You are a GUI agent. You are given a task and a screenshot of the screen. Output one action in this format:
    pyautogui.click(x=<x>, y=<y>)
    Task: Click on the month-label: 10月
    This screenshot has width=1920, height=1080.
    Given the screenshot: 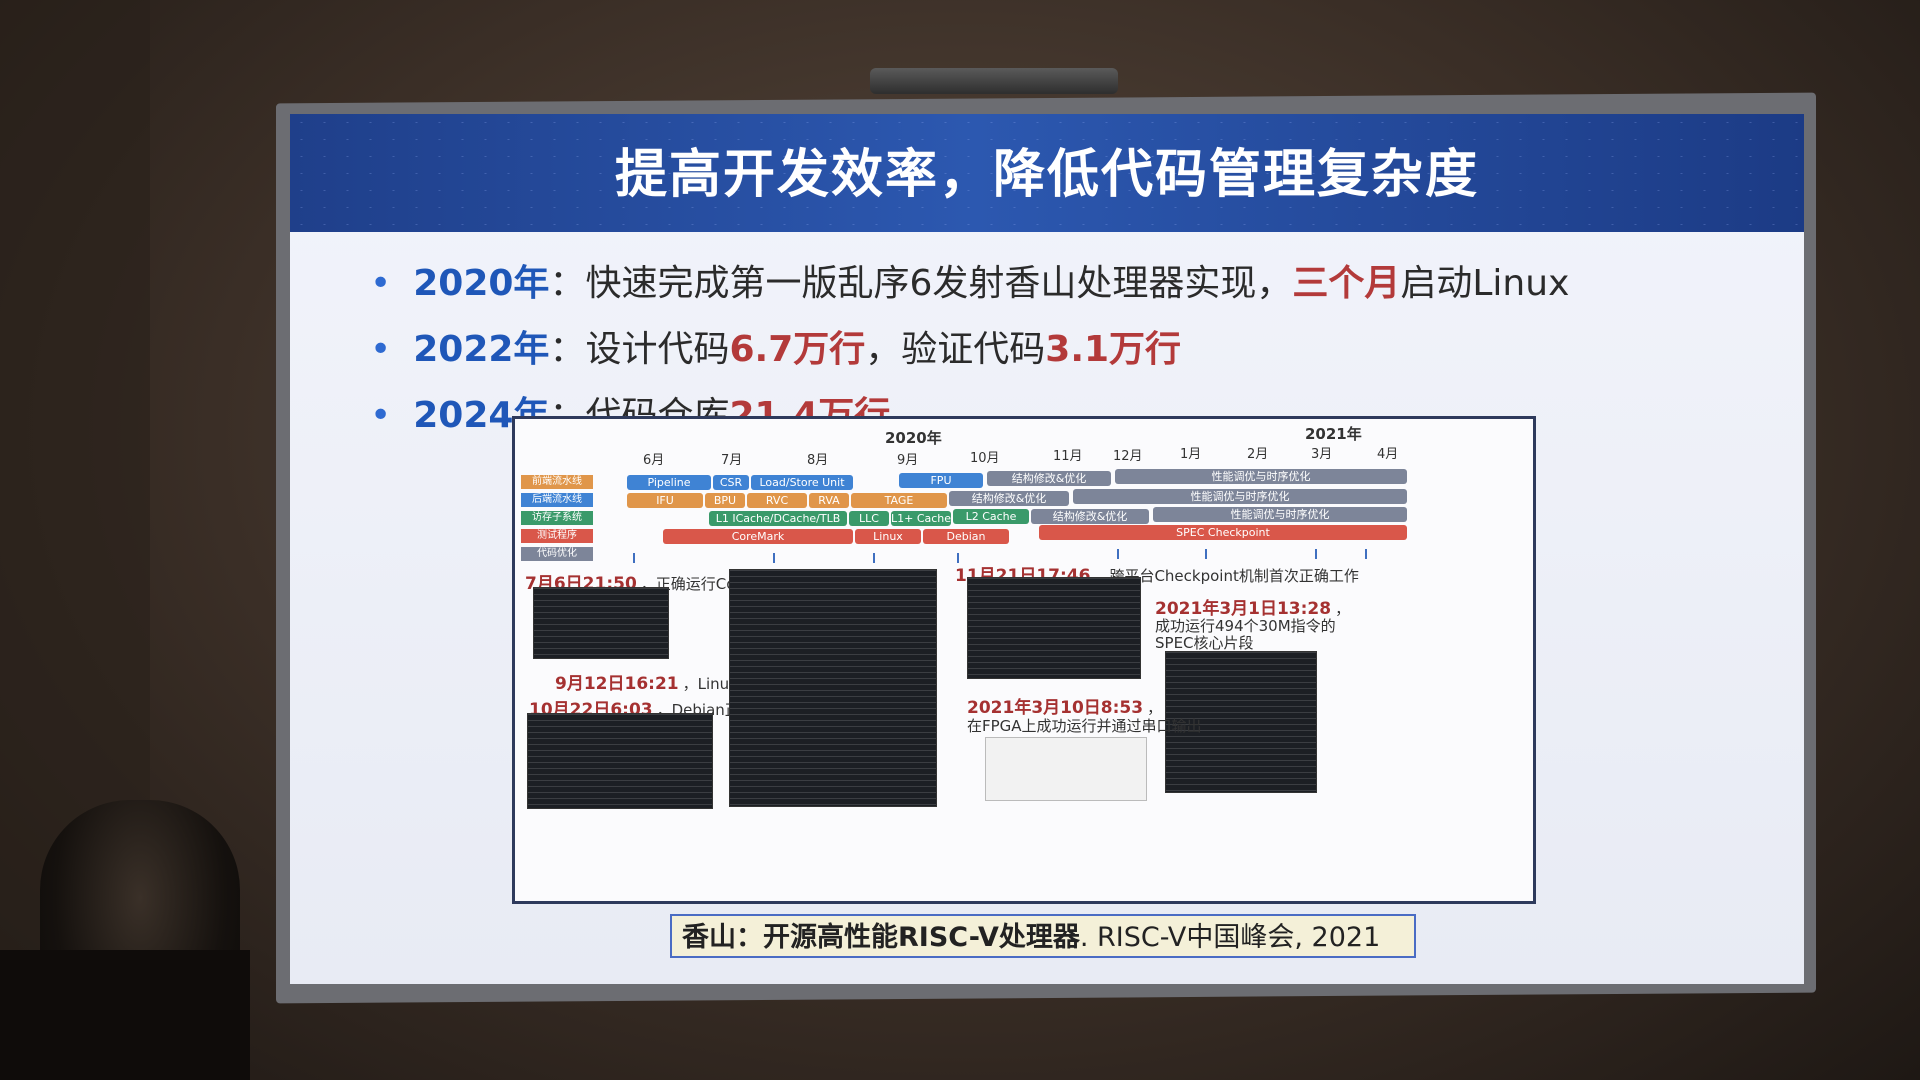 What is the action you would take?
    pyautogui.click(x=985, y=458)
    